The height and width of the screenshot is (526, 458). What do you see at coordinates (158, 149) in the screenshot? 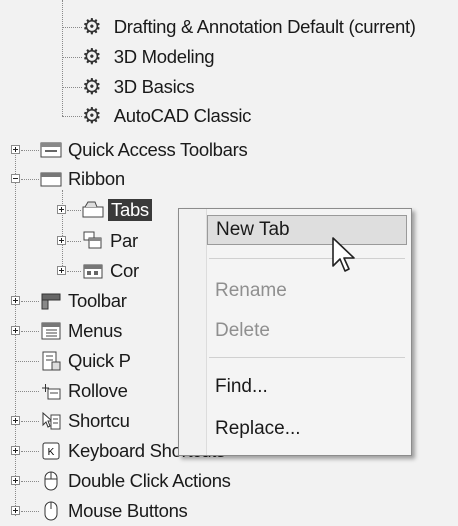
I see `tree-item-label: Quick Access Toolbars` at bounding box center [158, 149].